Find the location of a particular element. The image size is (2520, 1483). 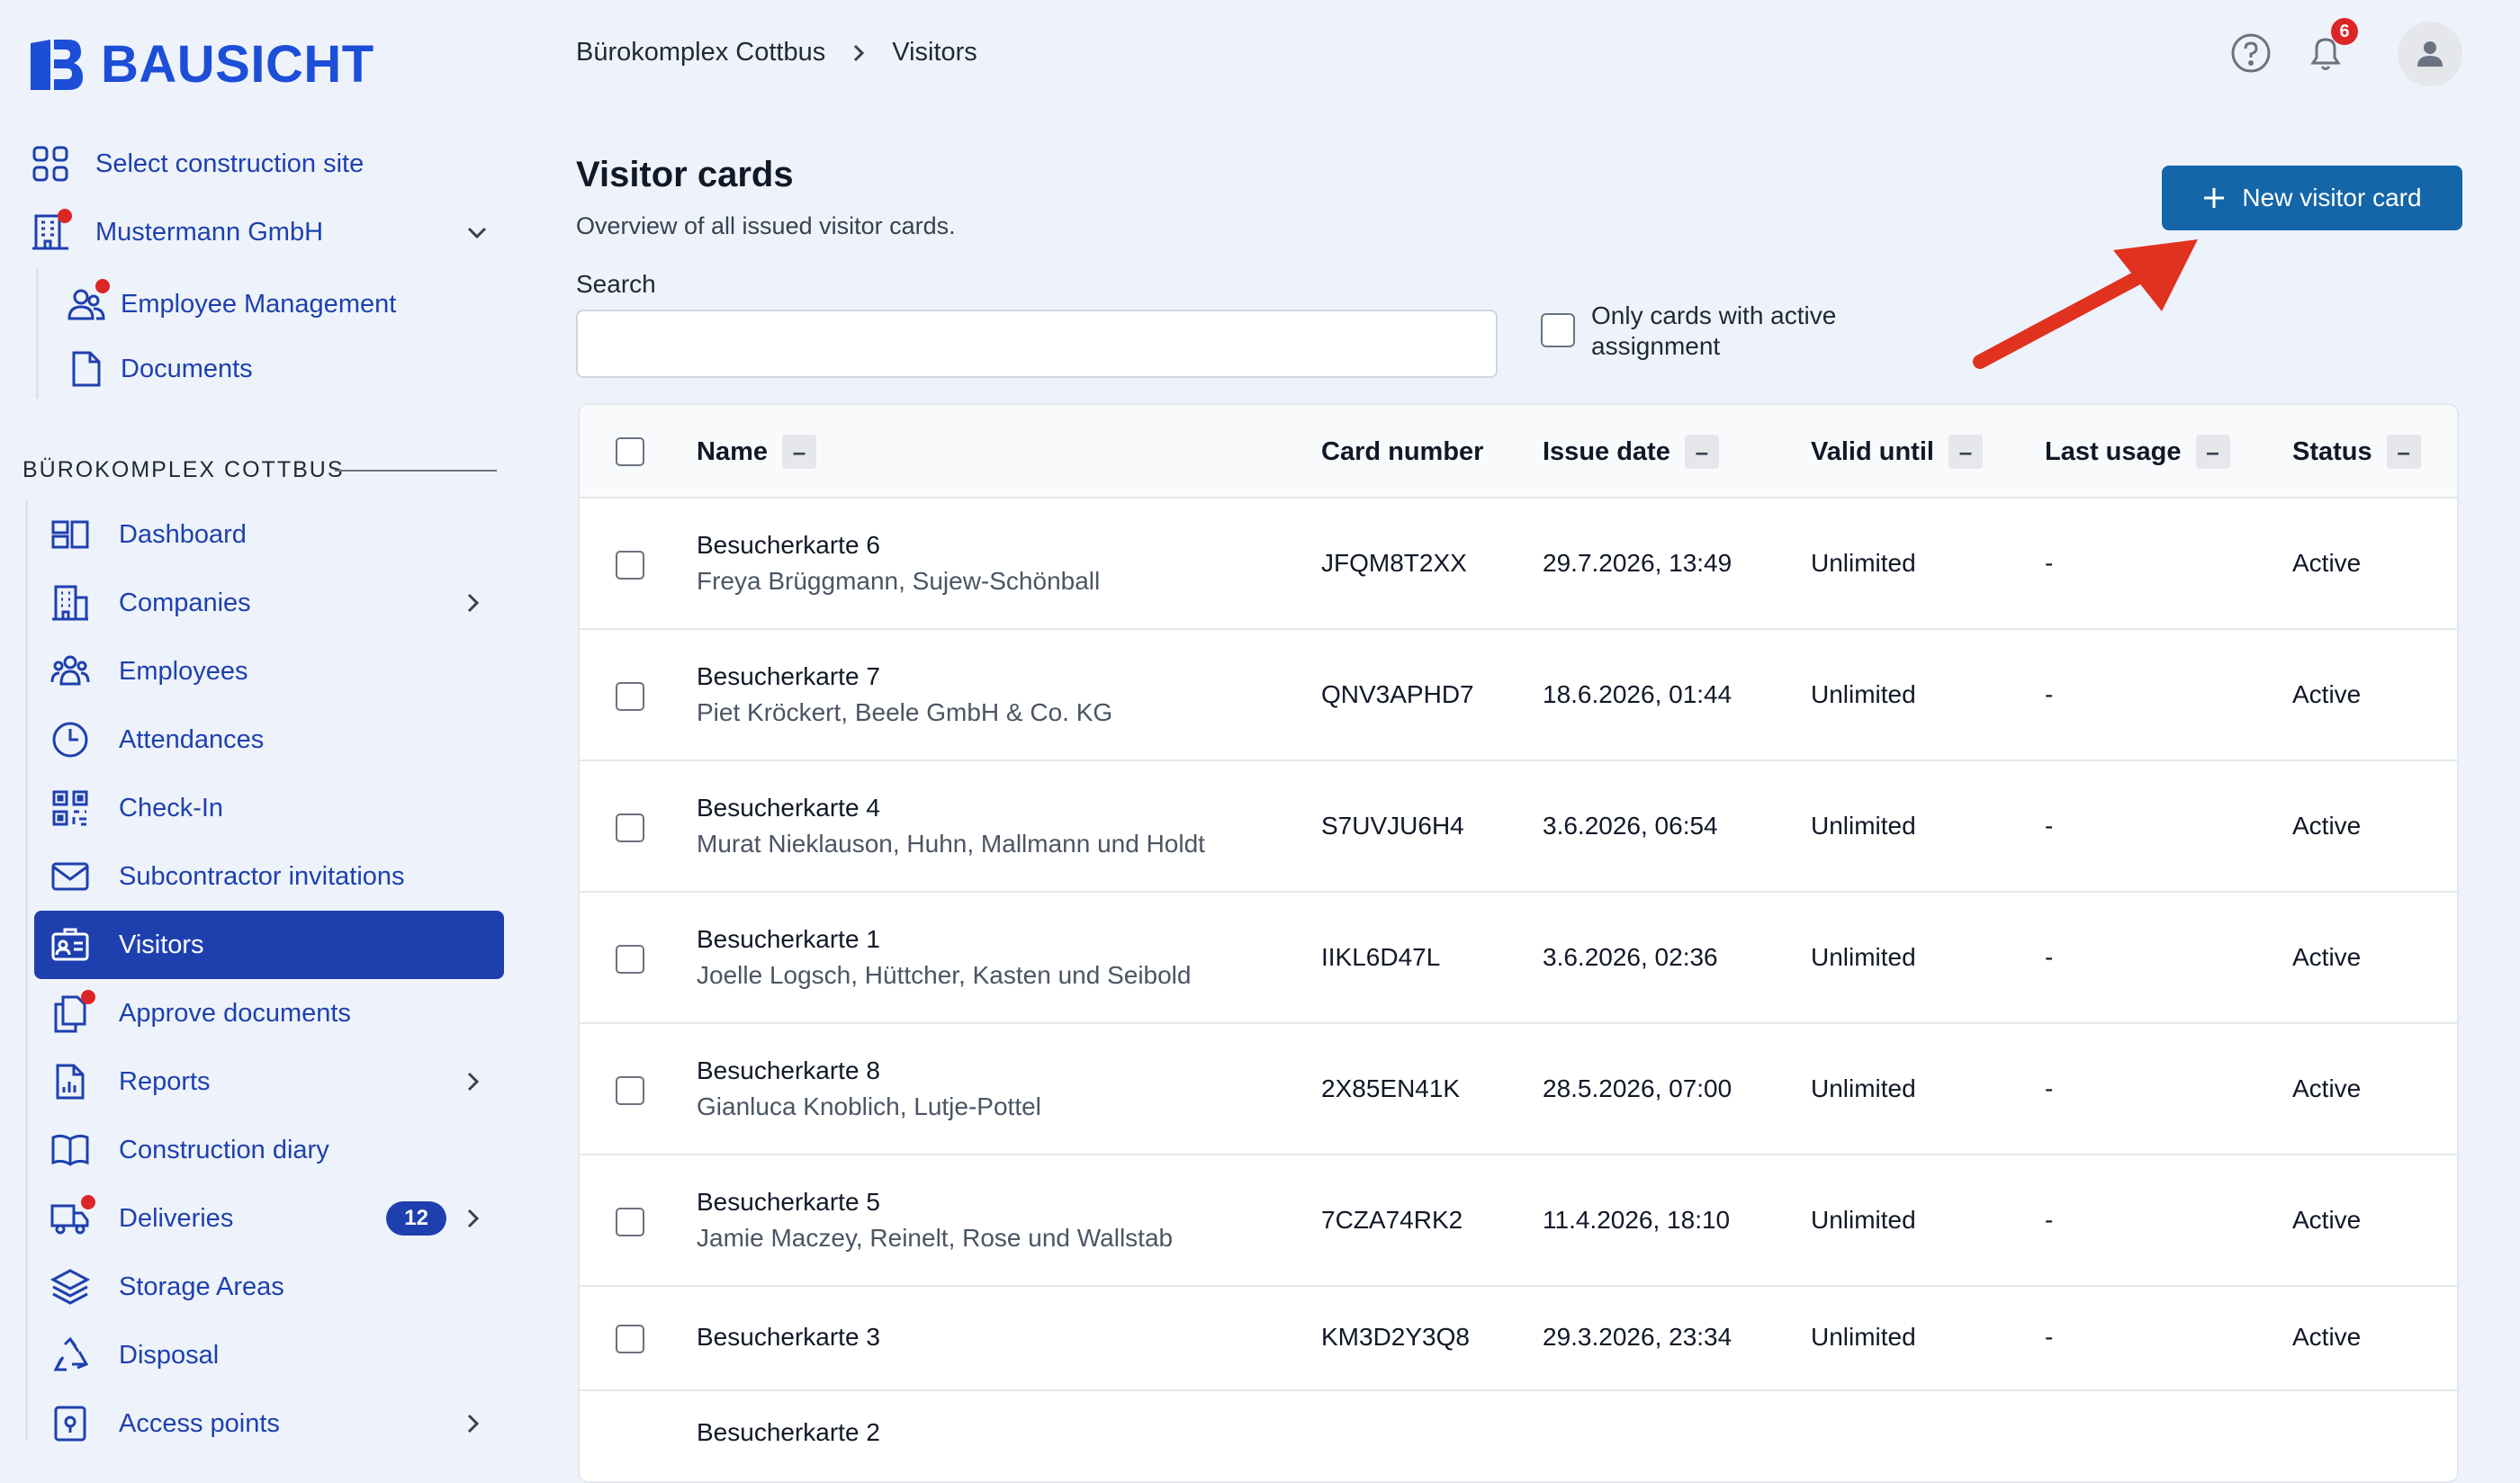

company-selector: Mustermann GmbH is located at coordinates (260, 230).